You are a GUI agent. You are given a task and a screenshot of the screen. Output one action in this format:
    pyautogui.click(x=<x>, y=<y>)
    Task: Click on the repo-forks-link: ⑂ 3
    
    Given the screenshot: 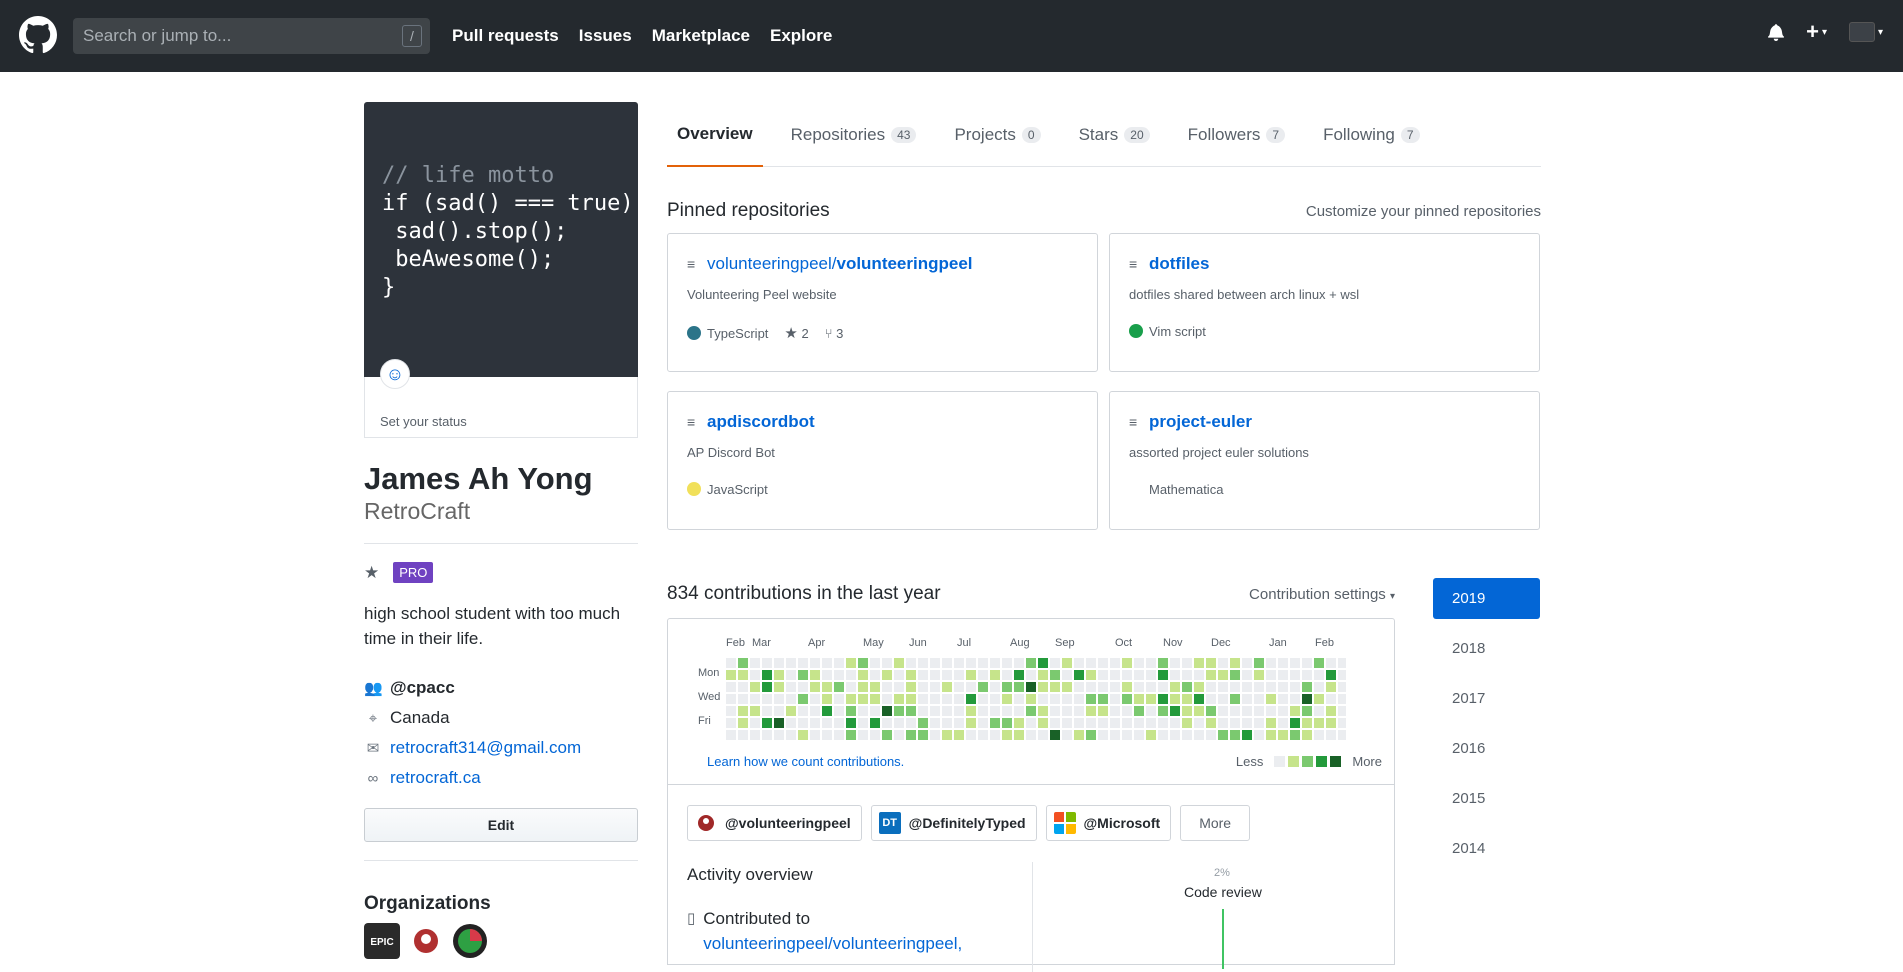 What is the action you would take?
    pyautogui.click(x=834, y=333)
    